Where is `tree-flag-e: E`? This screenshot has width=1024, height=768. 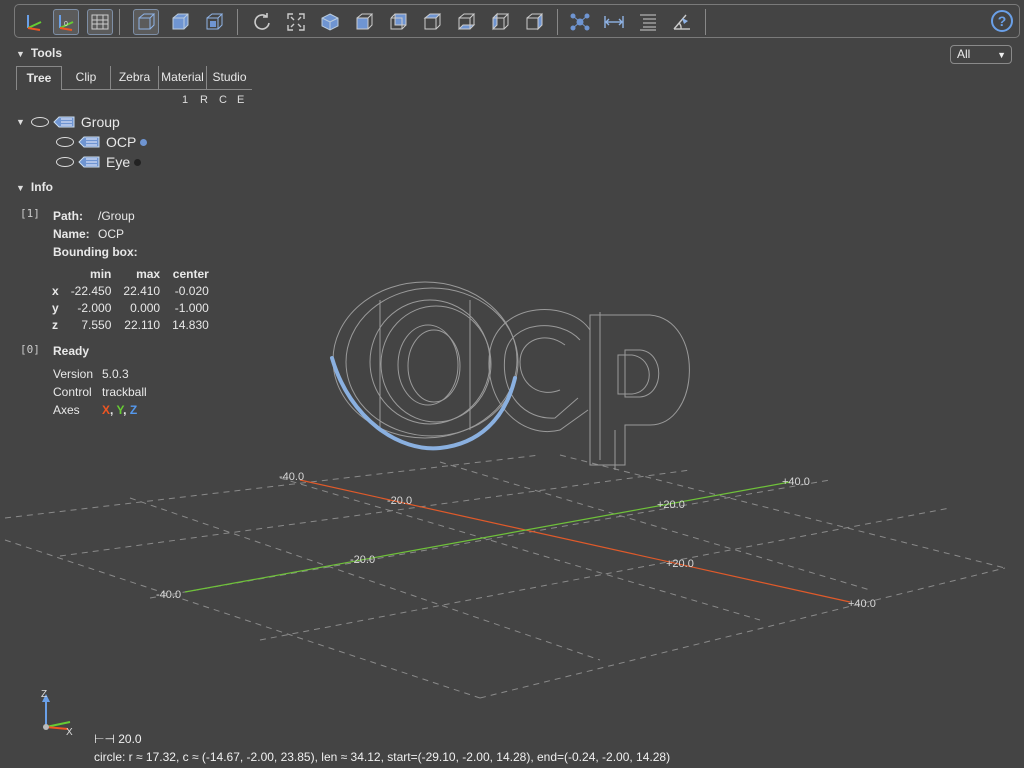
tree-flag-e: E is located at coordinates (240, 100).